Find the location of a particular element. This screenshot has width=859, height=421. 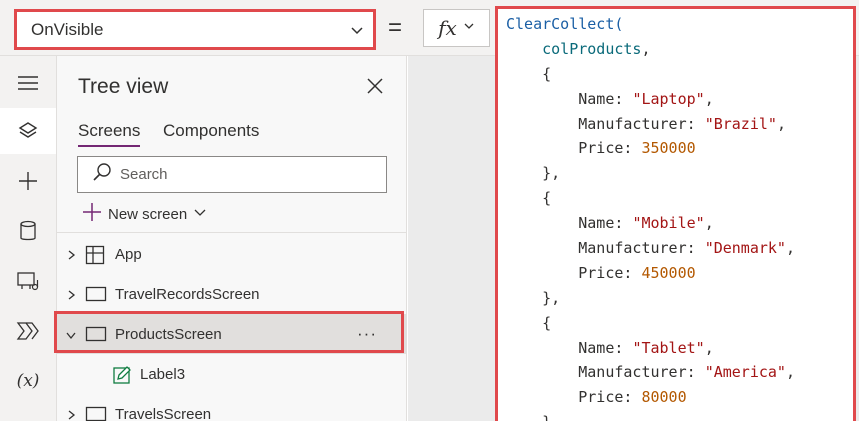

new-screen-label: New screen is located at coordinates (148, 214).